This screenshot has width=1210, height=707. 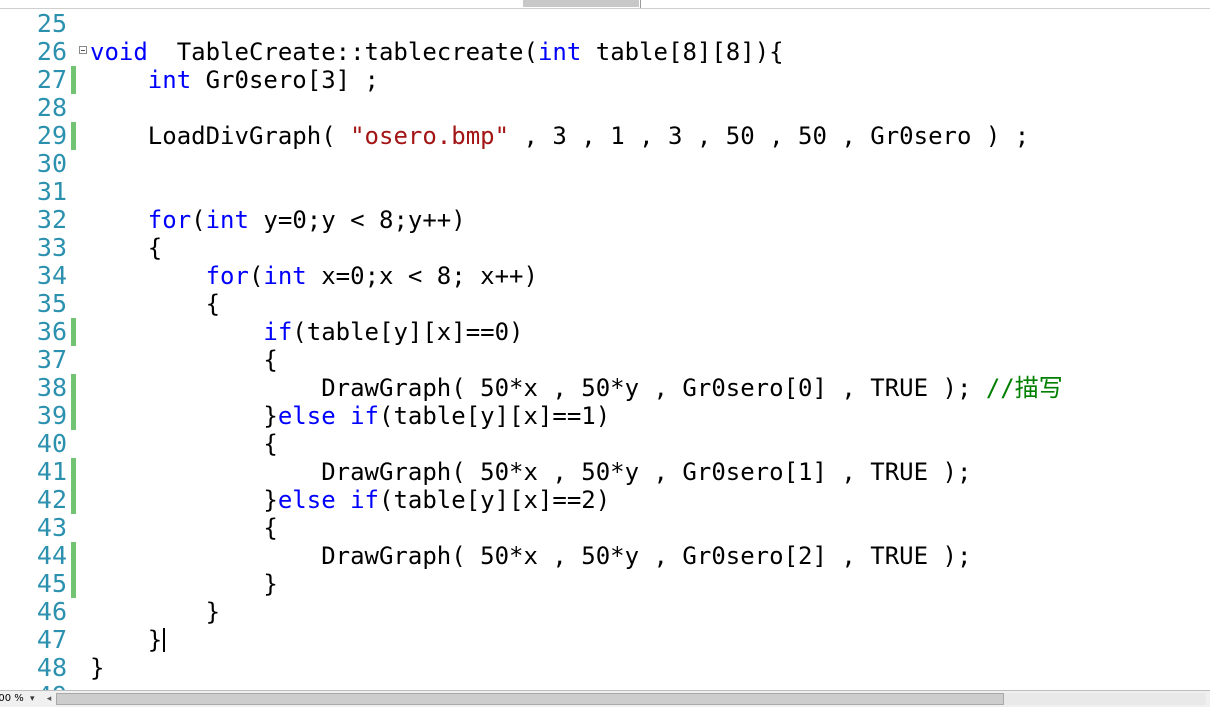 What do you see at coordinates (119, 52) in the screenshot?
I see `keyword-token: void` at bounding box center [119, 52].